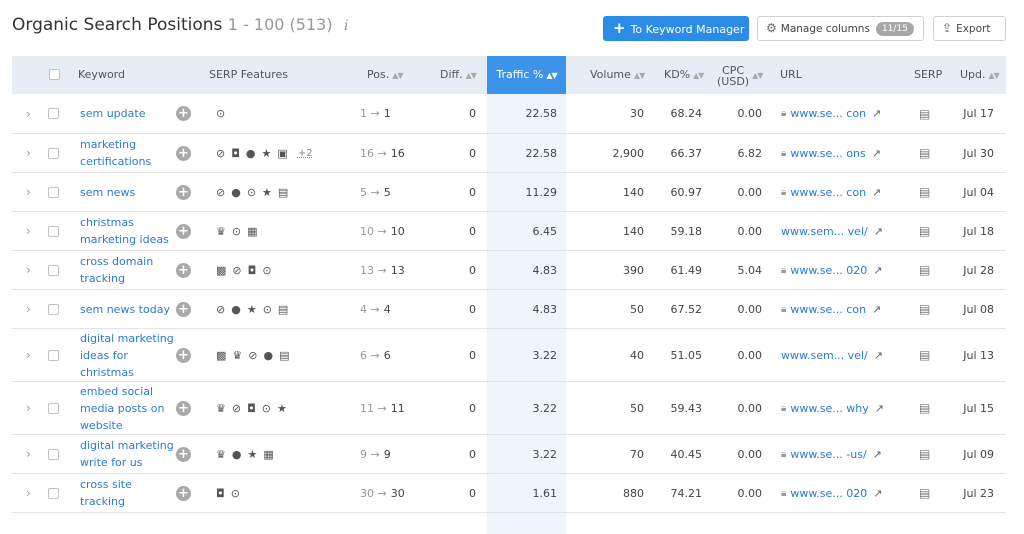 The image size is (1024, 534). Describe the element at coordinates (130, 493) in the screenshot. I see `keyword-link: cross site tracking` at that location.